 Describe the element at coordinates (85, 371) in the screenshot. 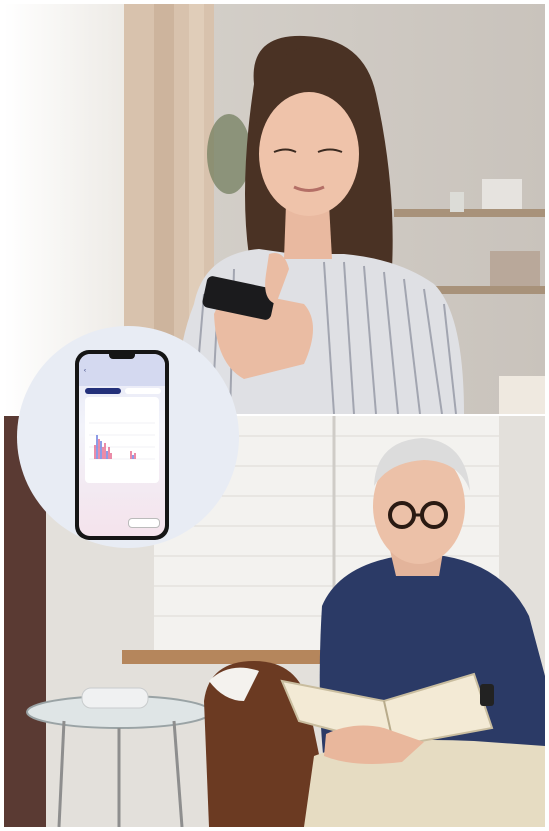

I see `back-chevron-icon: ‹` at that location.